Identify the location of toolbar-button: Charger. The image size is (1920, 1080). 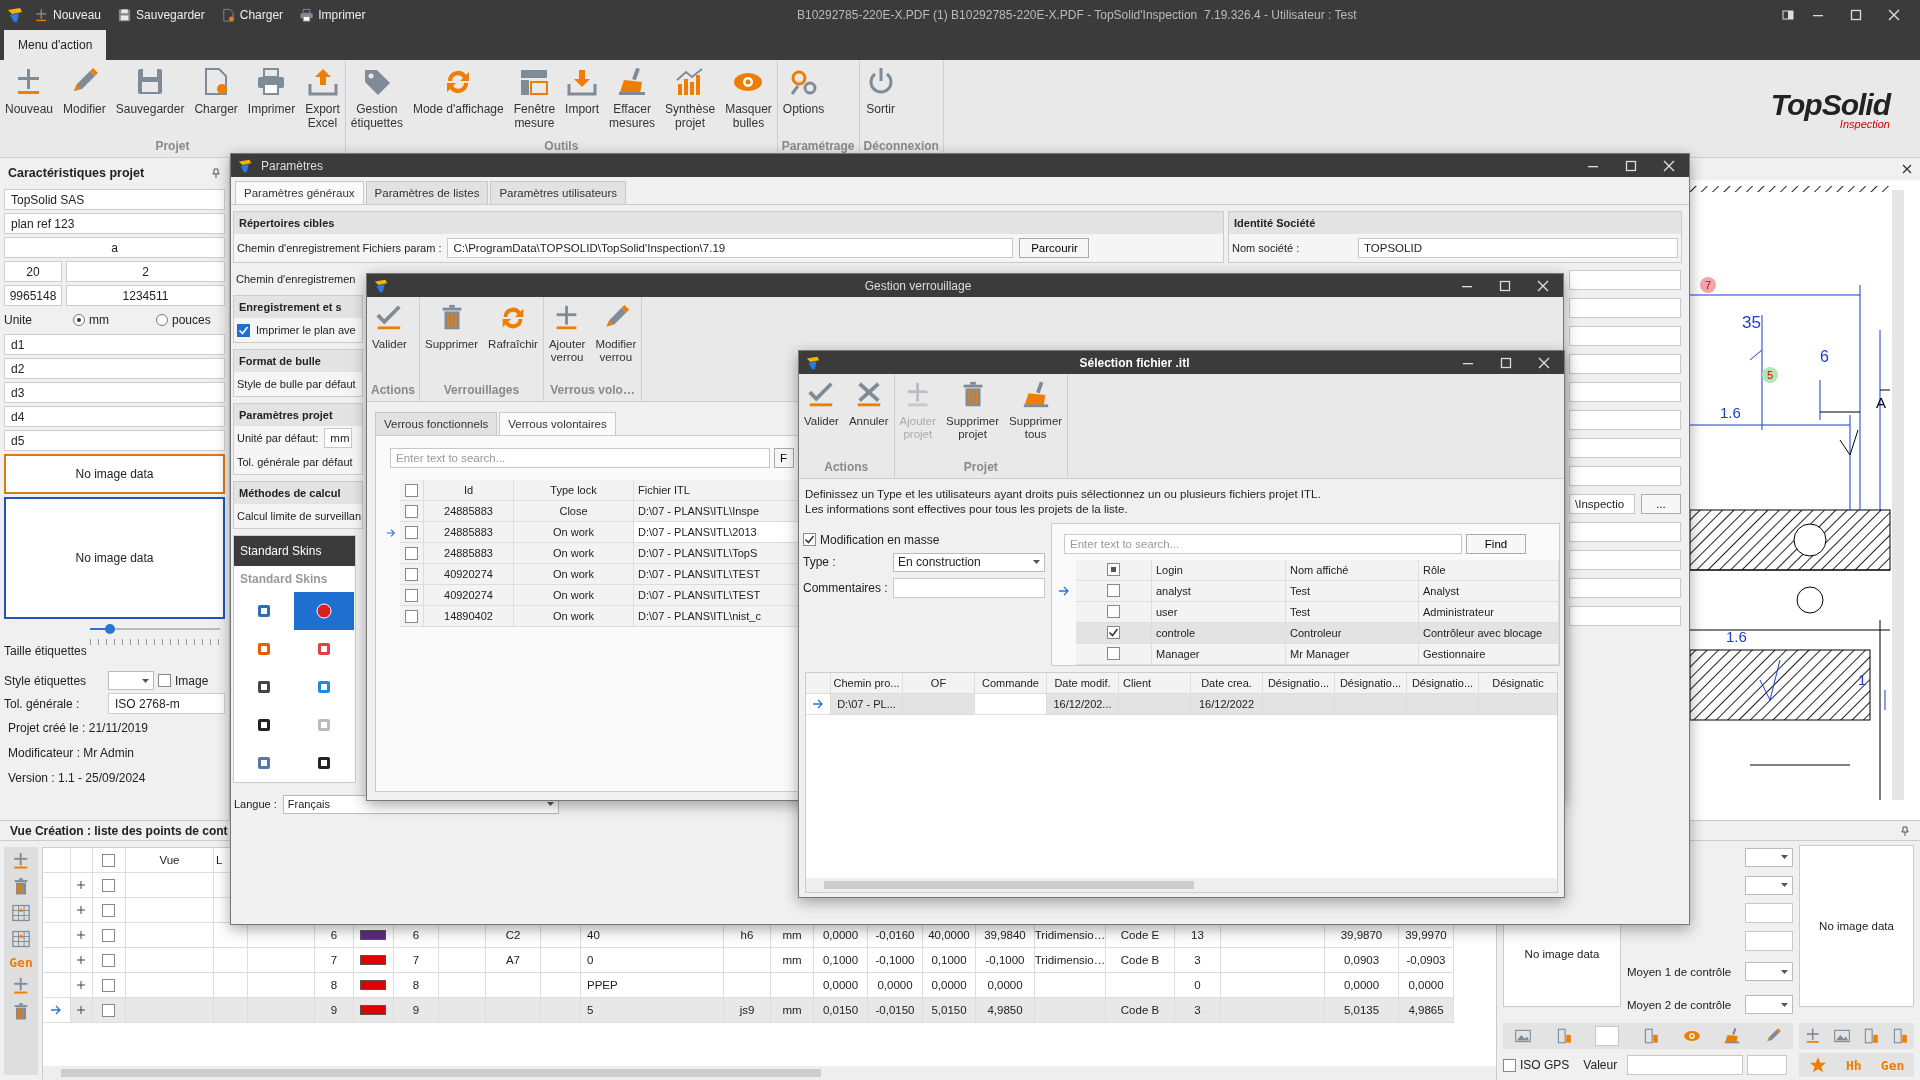
(252, 15).